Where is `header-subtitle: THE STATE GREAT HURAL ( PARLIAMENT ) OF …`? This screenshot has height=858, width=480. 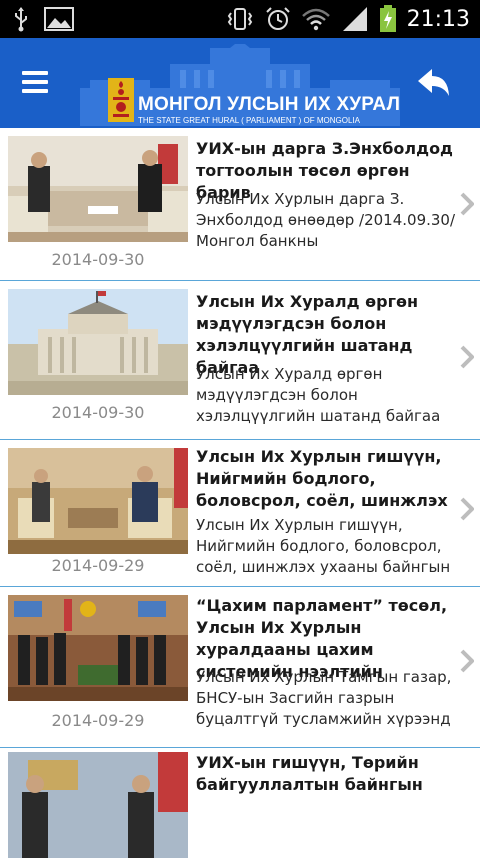
header-subtitle: THE STATE GREAT HURAL ( PARLIAMENT ) OF … is located at coordinates (249, 120).